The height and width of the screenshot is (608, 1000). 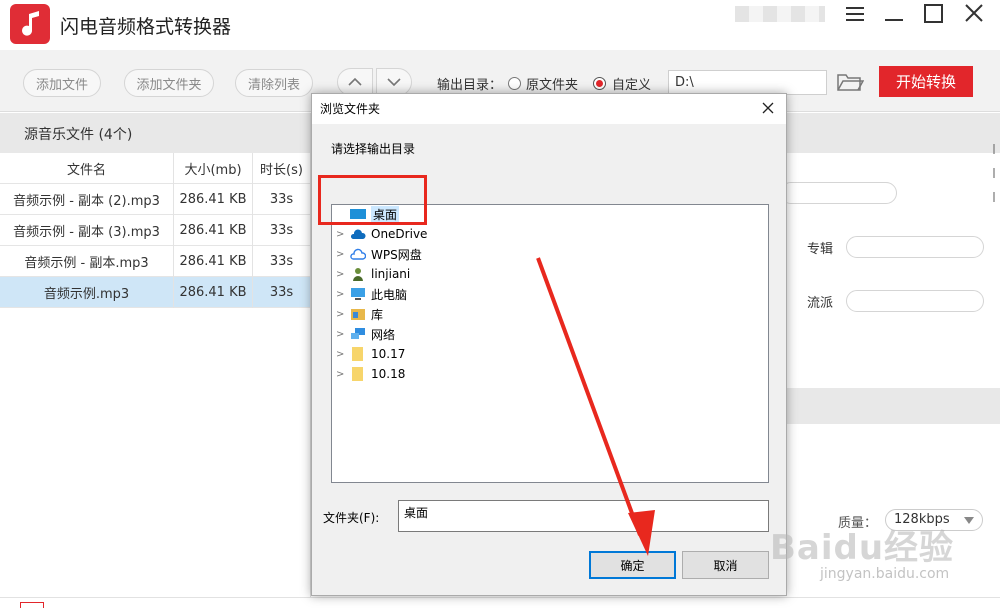 What do you see at coordinates (383, 334) in the screenshot?
I see `tree-node-label: 网络` at bounding box center [383, 334].